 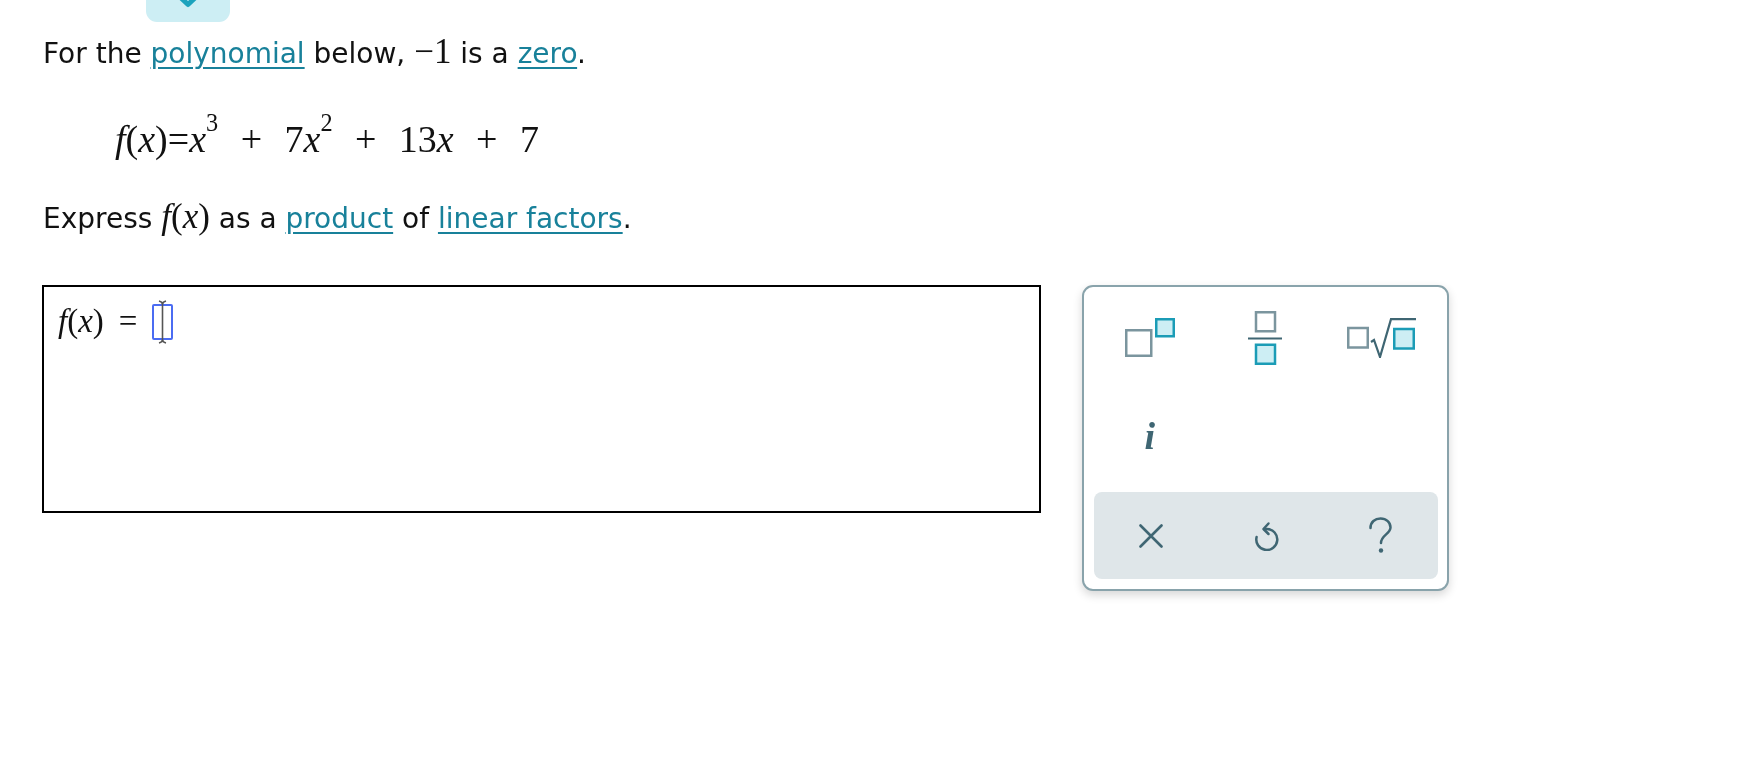 What do you see at coordinates (1149, 338) in the screenshot?
I see `exponent-icon` at bounding box center [1149, 338].